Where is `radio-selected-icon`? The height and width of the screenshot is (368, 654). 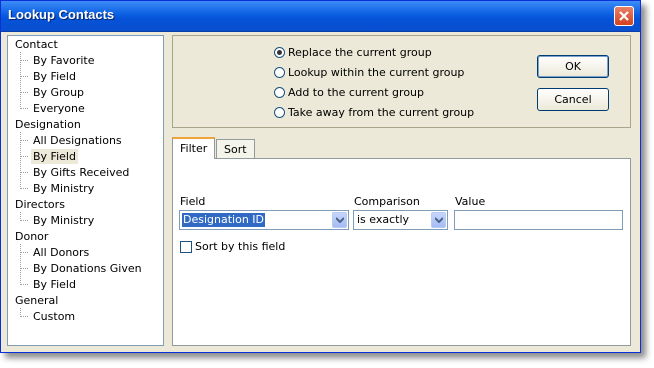
radio-selected-icon is located at coordinates (279, 52).